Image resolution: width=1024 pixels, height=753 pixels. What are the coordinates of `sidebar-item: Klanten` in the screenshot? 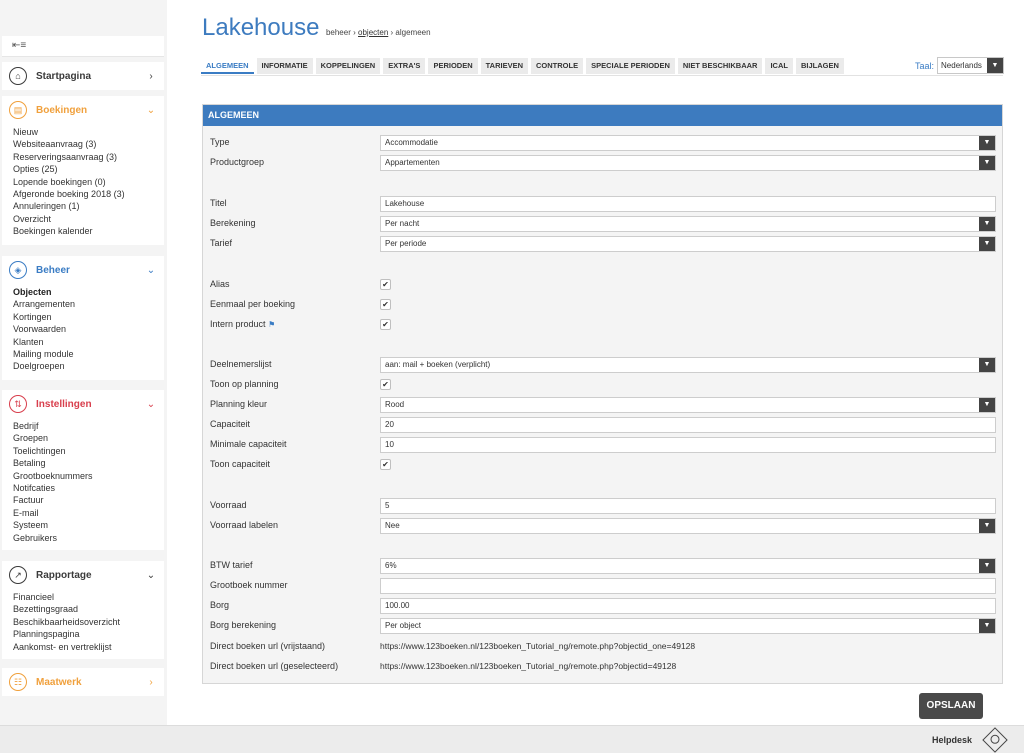 It's located at (88, 342).